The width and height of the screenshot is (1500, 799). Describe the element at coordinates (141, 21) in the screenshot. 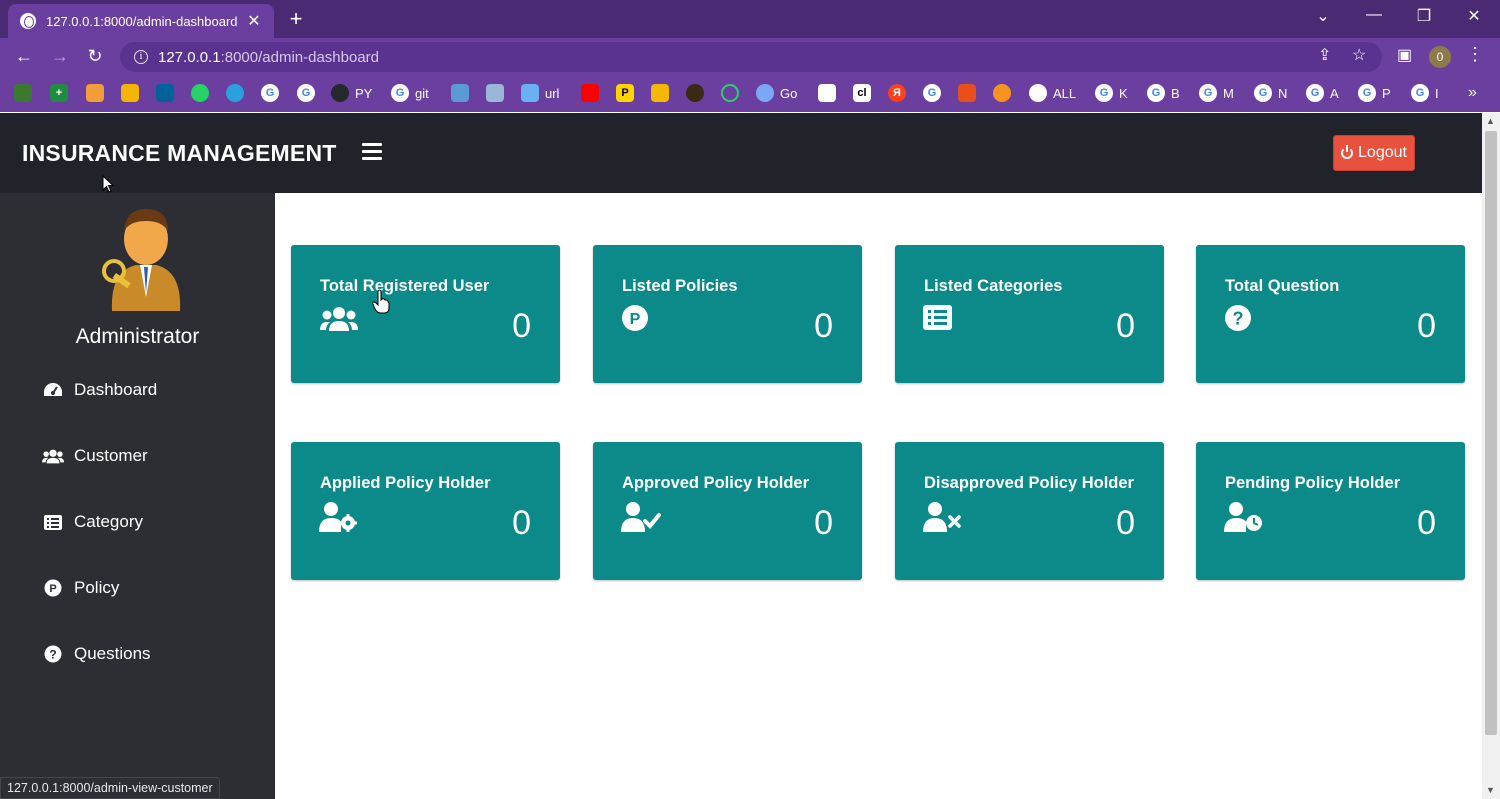

I see `browser-tab: 127.0.0.1:8000/admin-dashboard ✕` at that location.